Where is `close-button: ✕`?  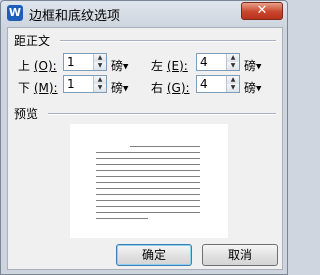
close-button: ✕ is located at coordinates (262, 11).